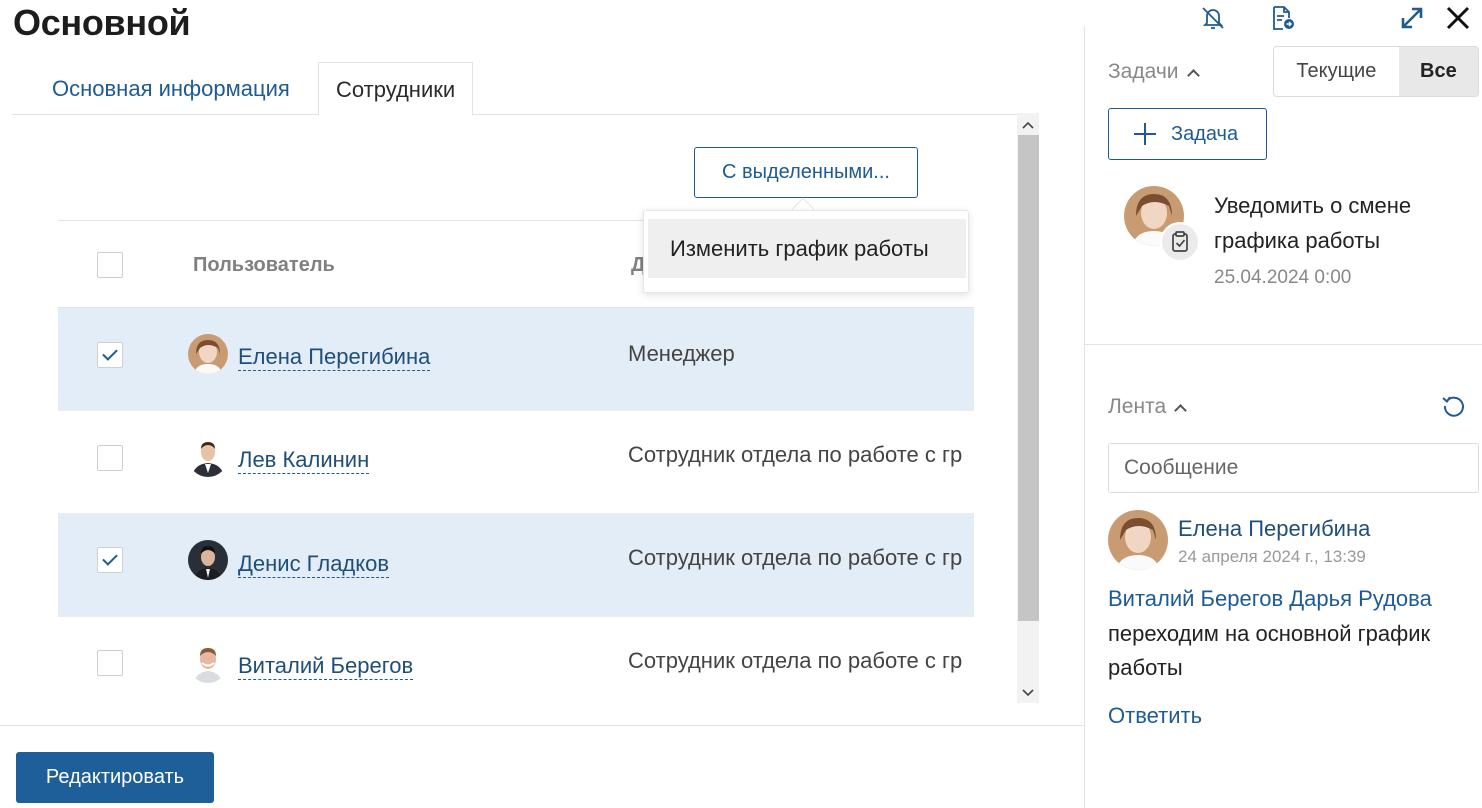 The height and width of the screenshot is (808, 1482). I want to click on post-mentions: Виталий Берегов Дарья Рудова, so click(1270, 599).